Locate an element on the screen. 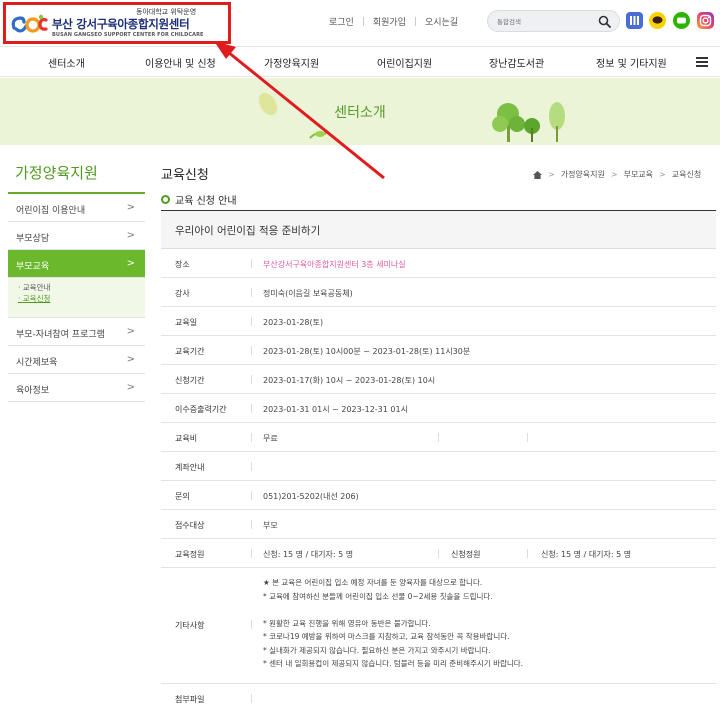 This screenshot has width=720, height=709. hamburger-menu-icon is located at coordinates (702, 62).